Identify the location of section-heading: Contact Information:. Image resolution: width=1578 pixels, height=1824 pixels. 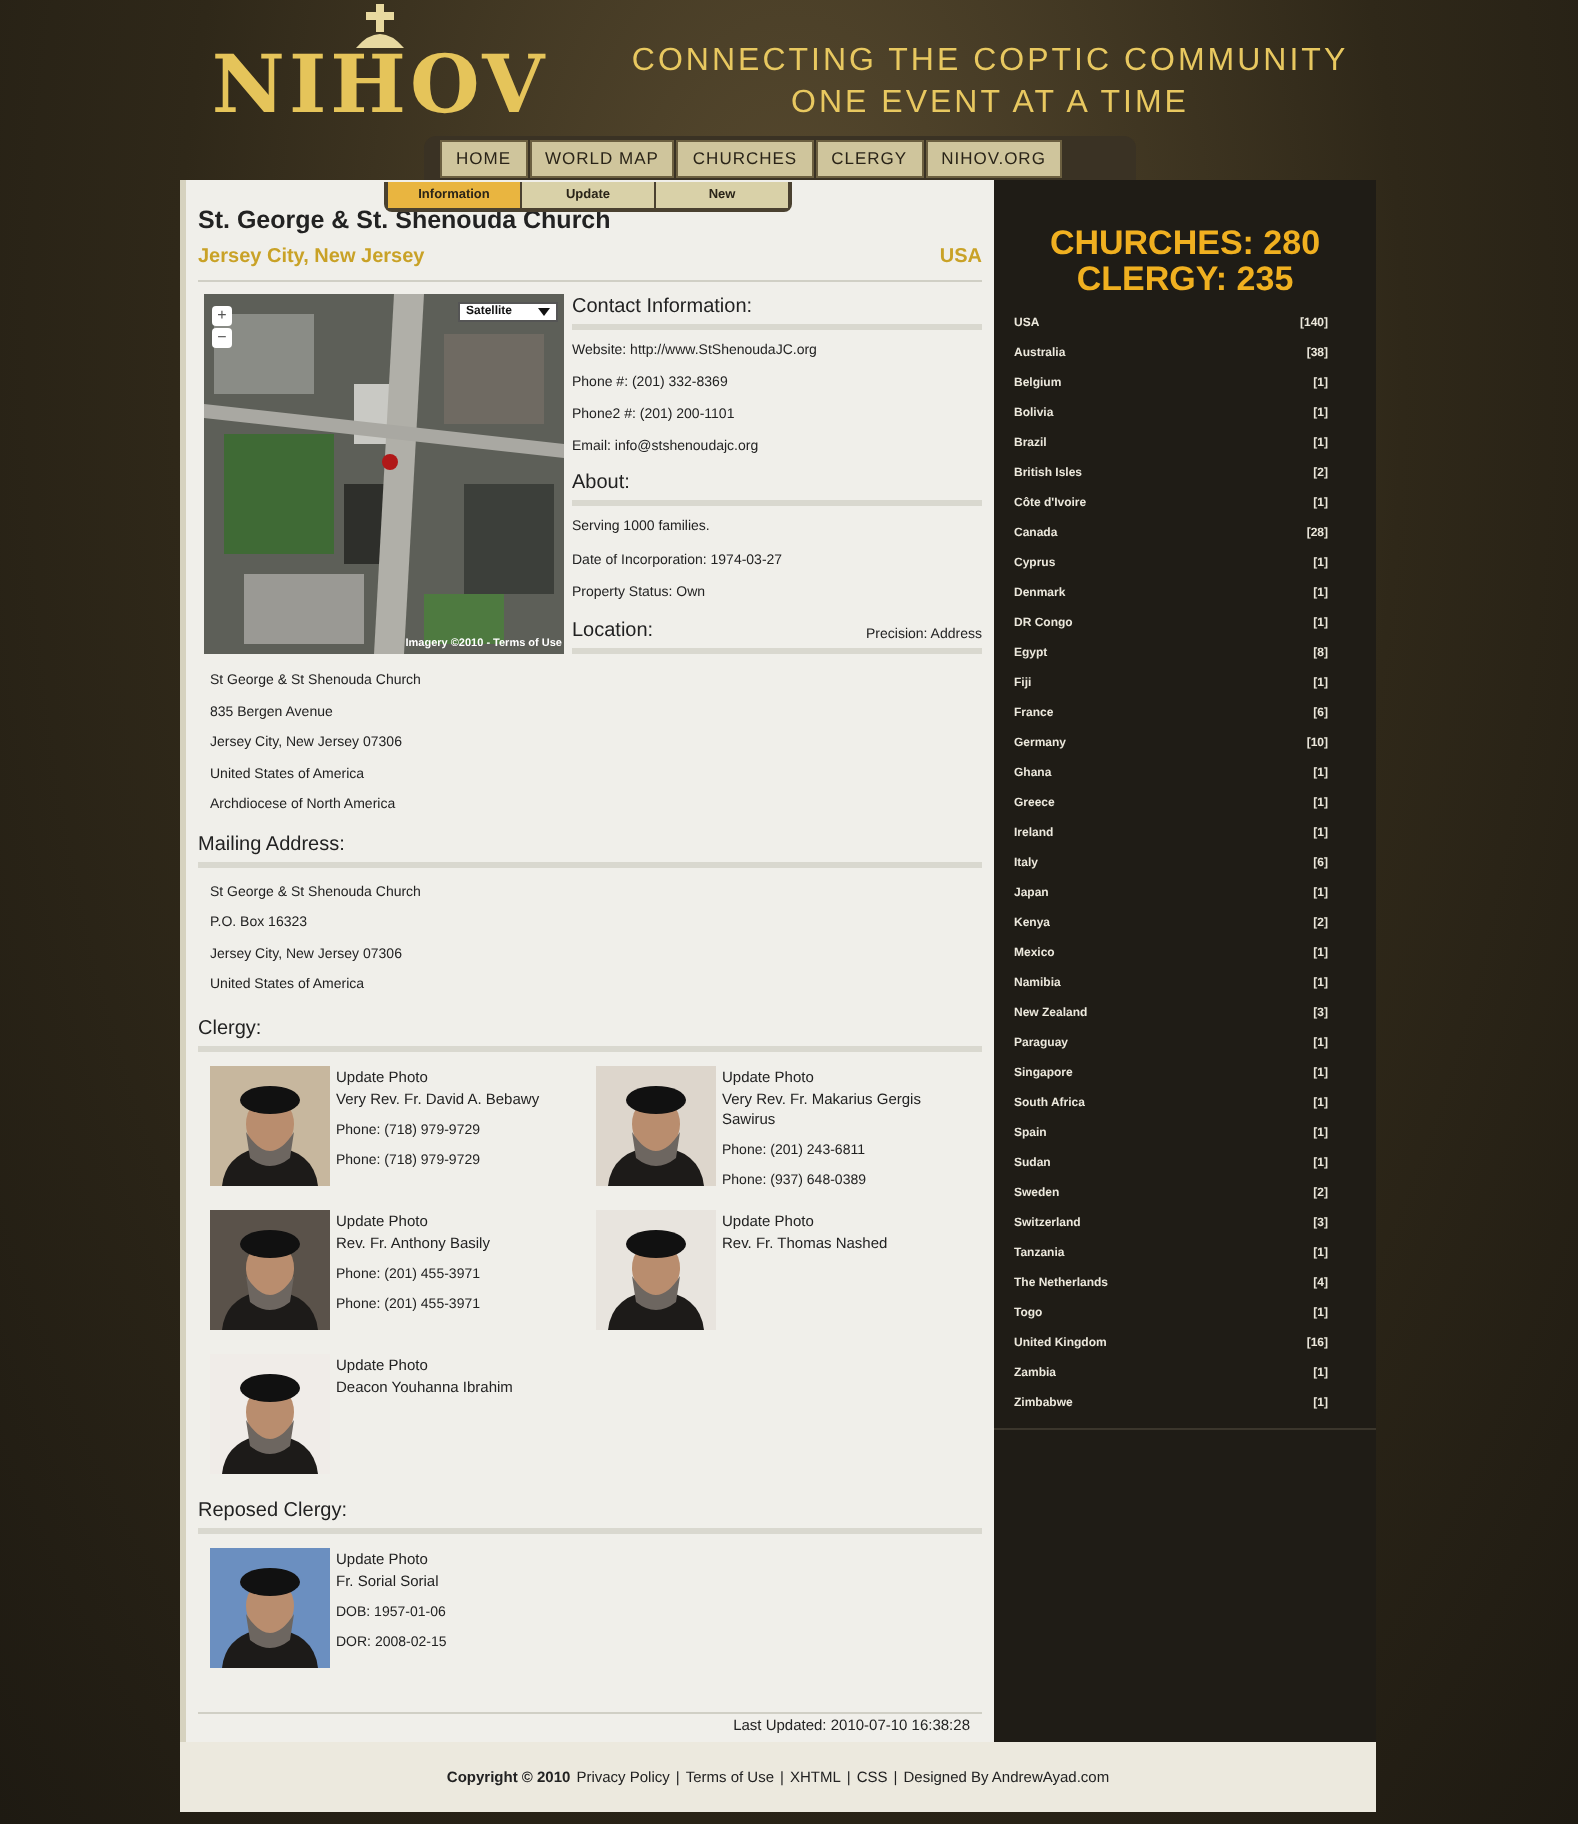
(662, 308).